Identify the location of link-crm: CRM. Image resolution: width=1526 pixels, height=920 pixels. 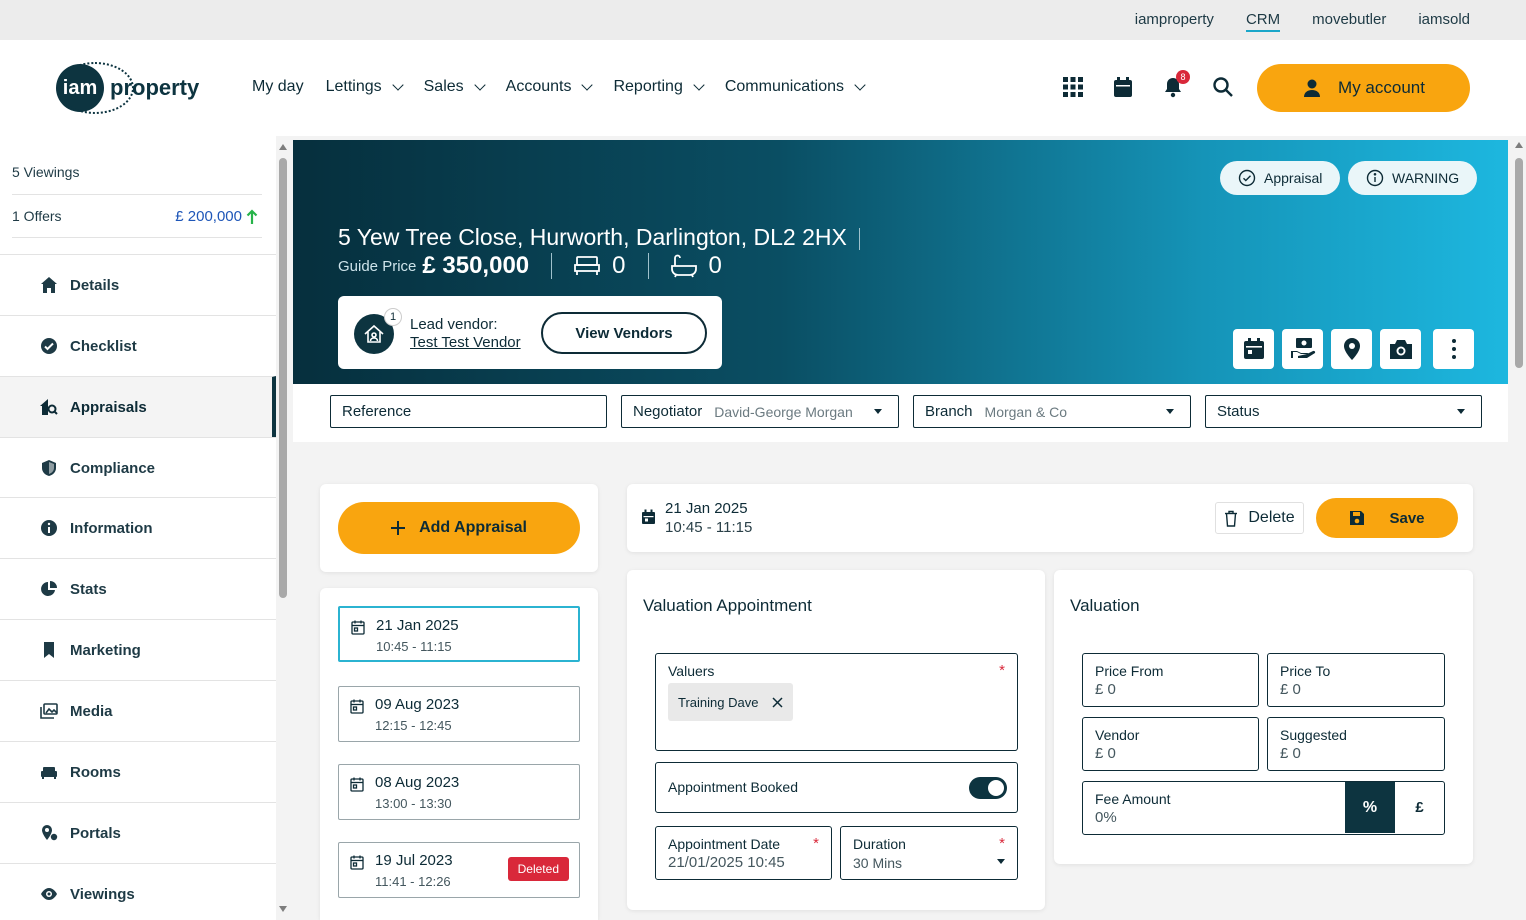
(1263, 21).